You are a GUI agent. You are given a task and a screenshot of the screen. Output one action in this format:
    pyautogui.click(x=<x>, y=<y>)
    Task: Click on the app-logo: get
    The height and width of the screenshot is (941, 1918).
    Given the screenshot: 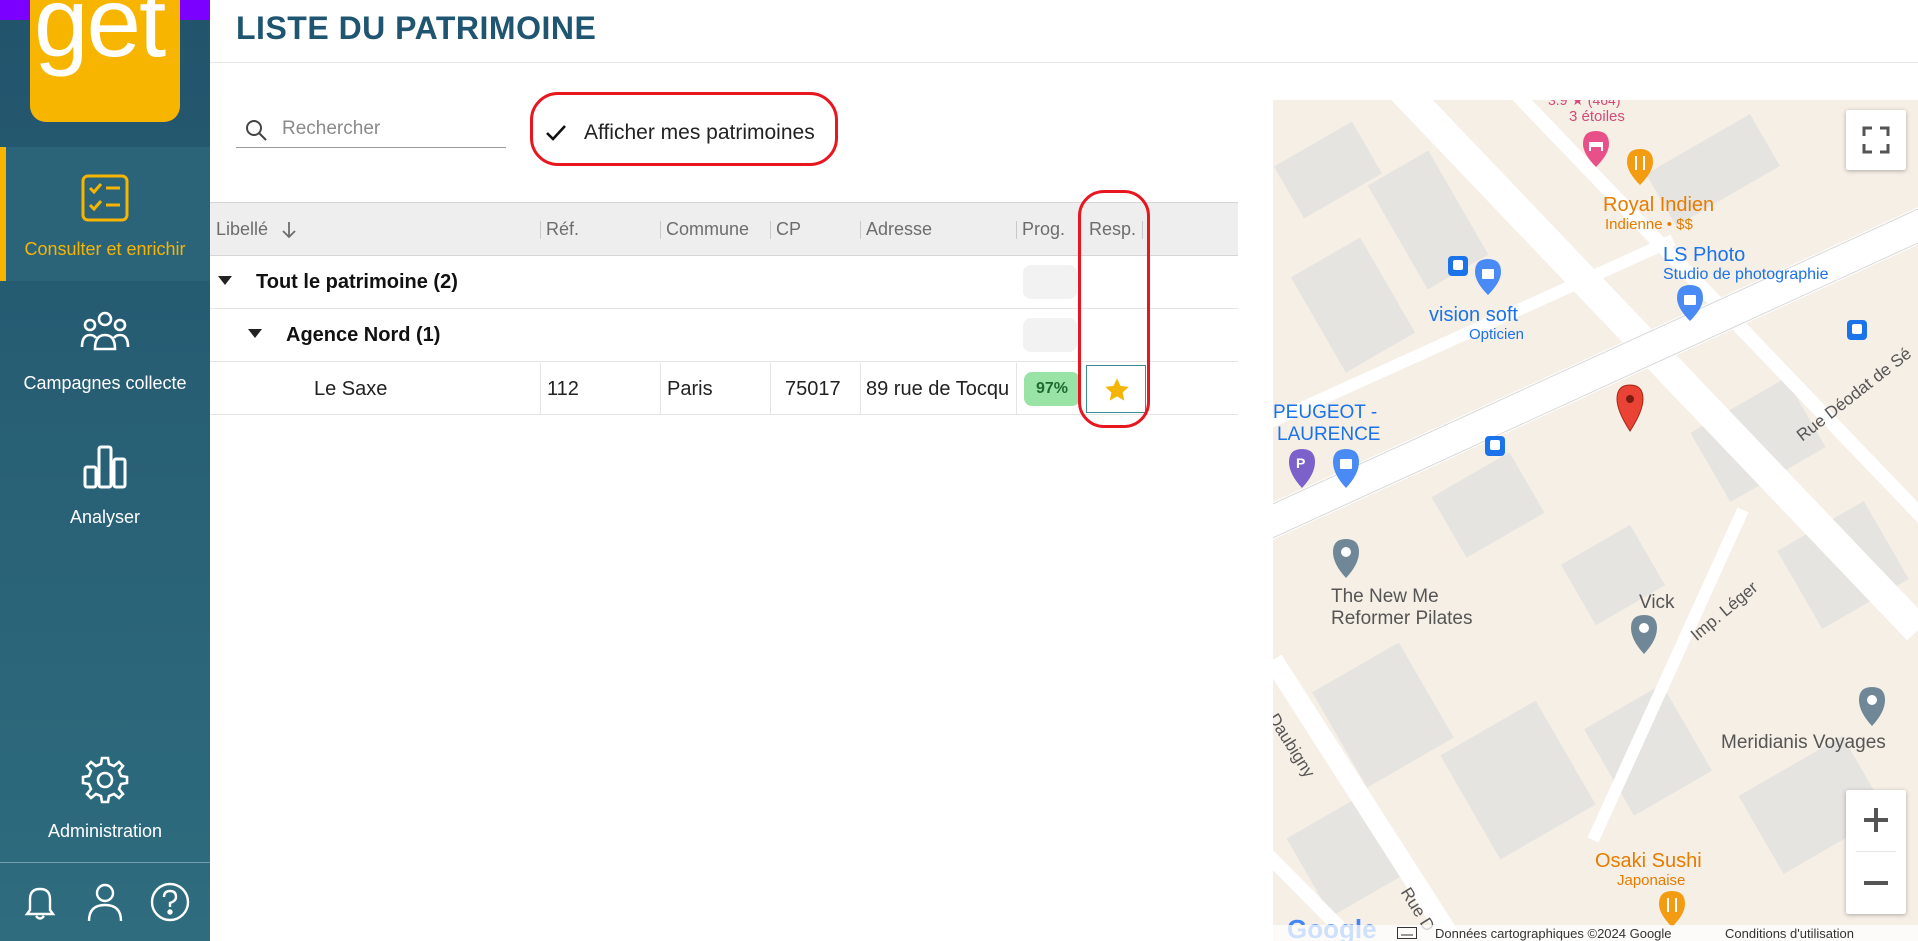 What is the action you would take?
    pyautogui.click(x=105, y=61)
    